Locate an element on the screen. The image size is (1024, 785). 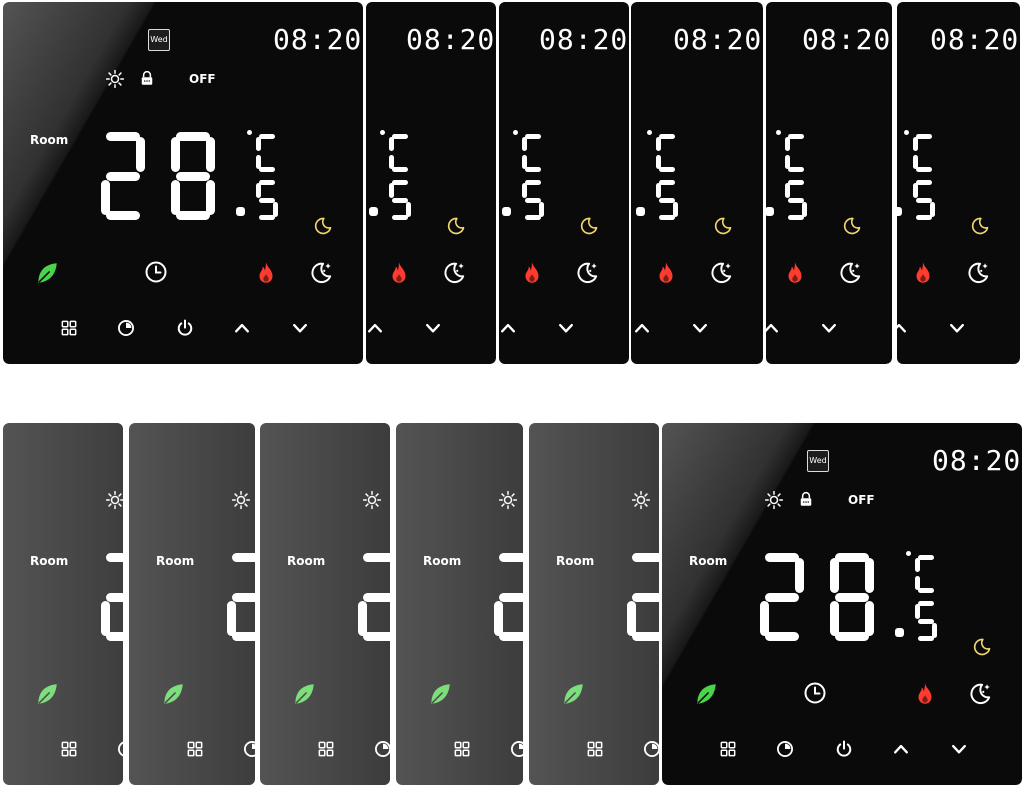
power-state-label: OFF is located at coordinates (861, 500).